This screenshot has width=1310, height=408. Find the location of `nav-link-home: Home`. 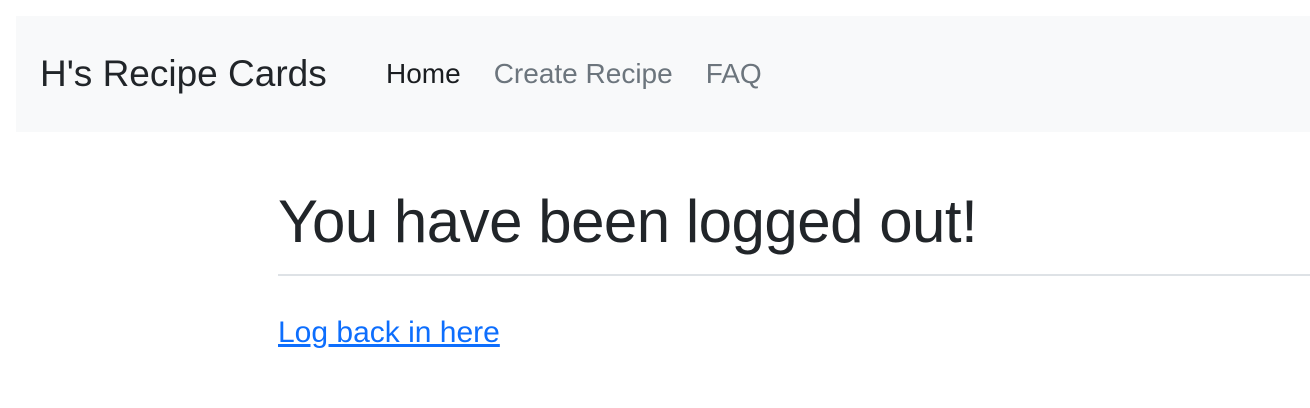

nav-link-home: Home is located at coordinates (423, 74).